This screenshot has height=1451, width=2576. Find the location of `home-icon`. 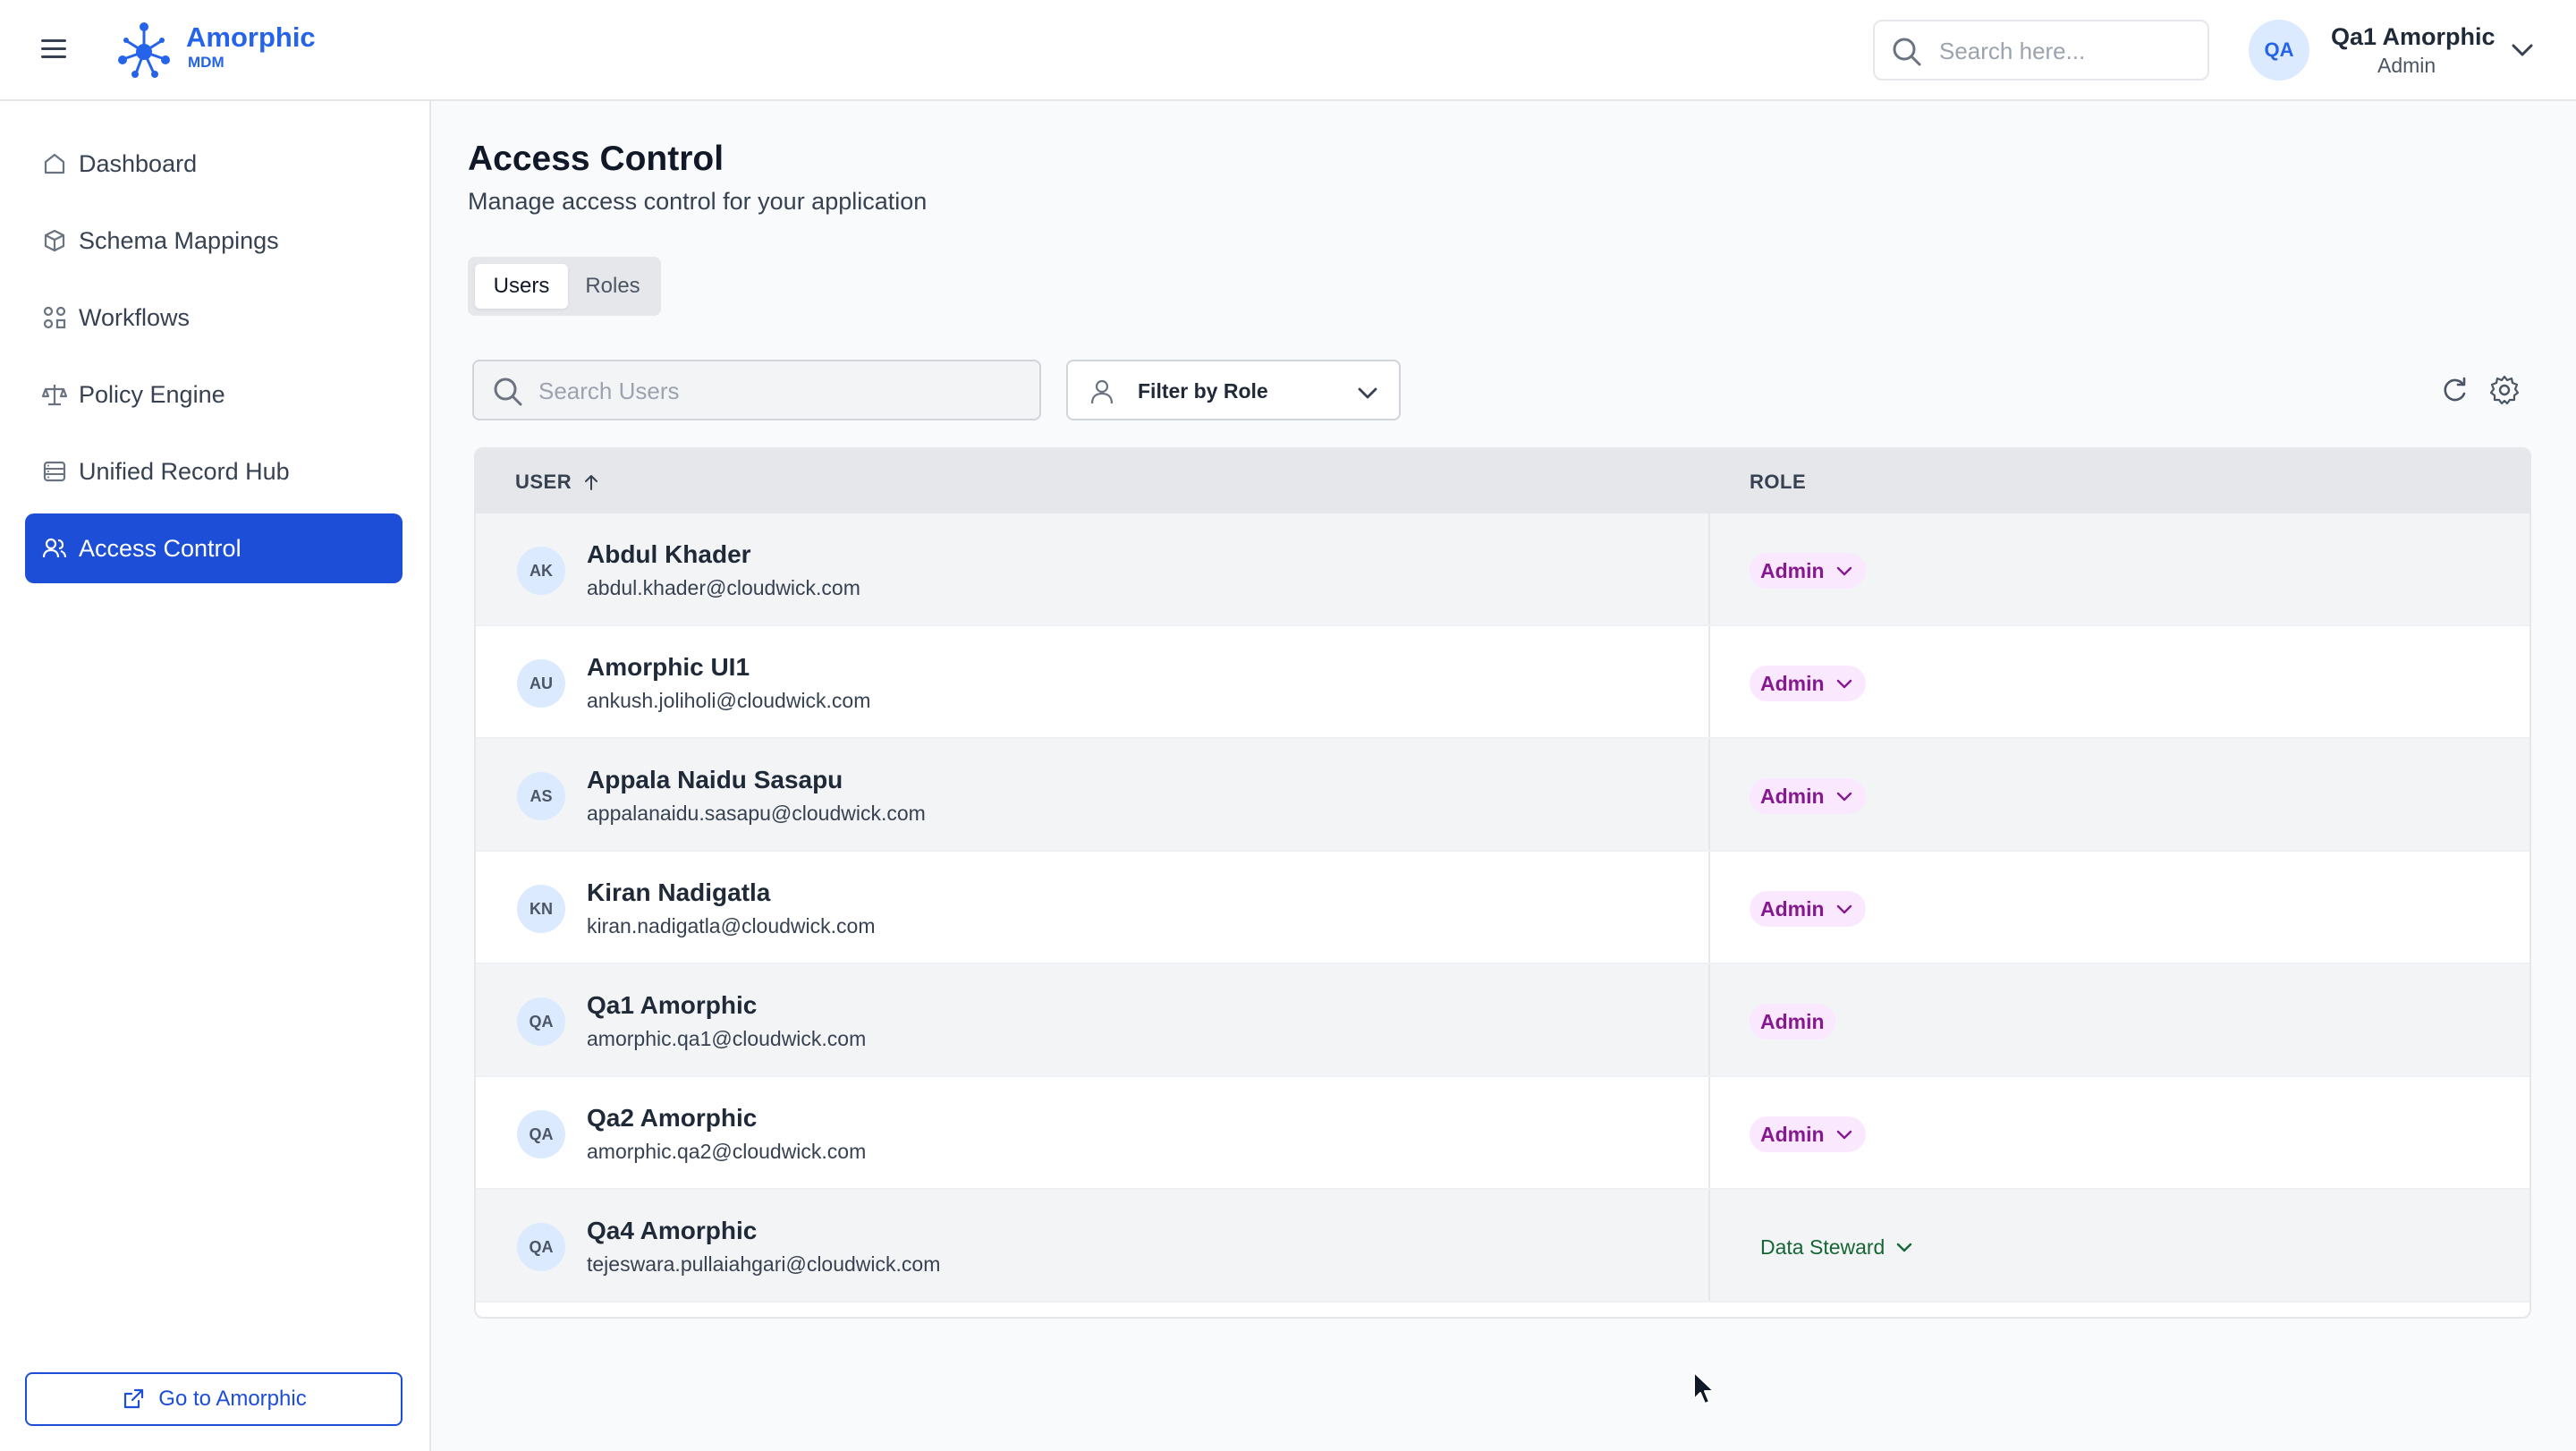

home-icon is located at coordinates (54, 164).